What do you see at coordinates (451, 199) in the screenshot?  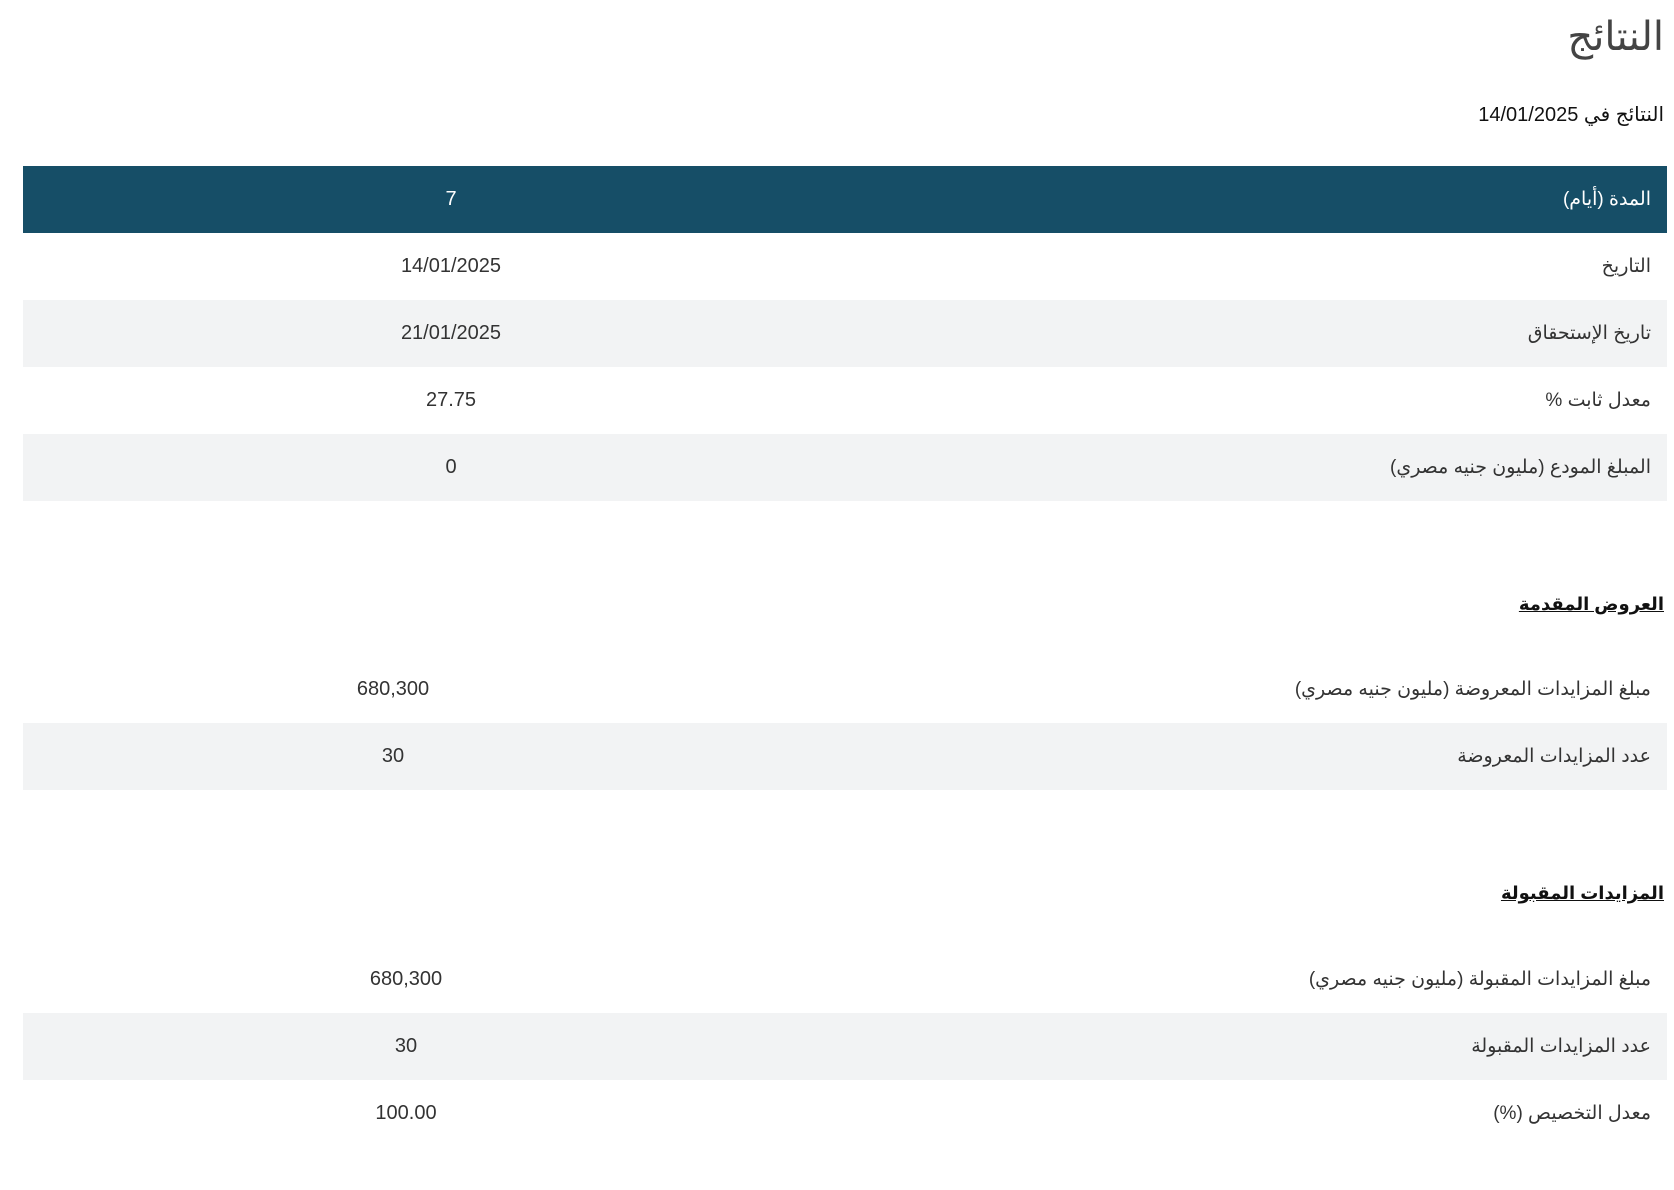 I see `duration-value: 7` at bounding box center [451, 199].